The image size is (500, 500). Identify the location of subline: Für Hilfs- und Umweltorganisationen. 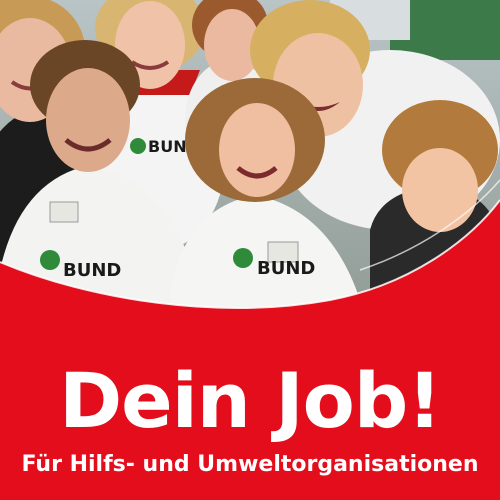
(250, 464).